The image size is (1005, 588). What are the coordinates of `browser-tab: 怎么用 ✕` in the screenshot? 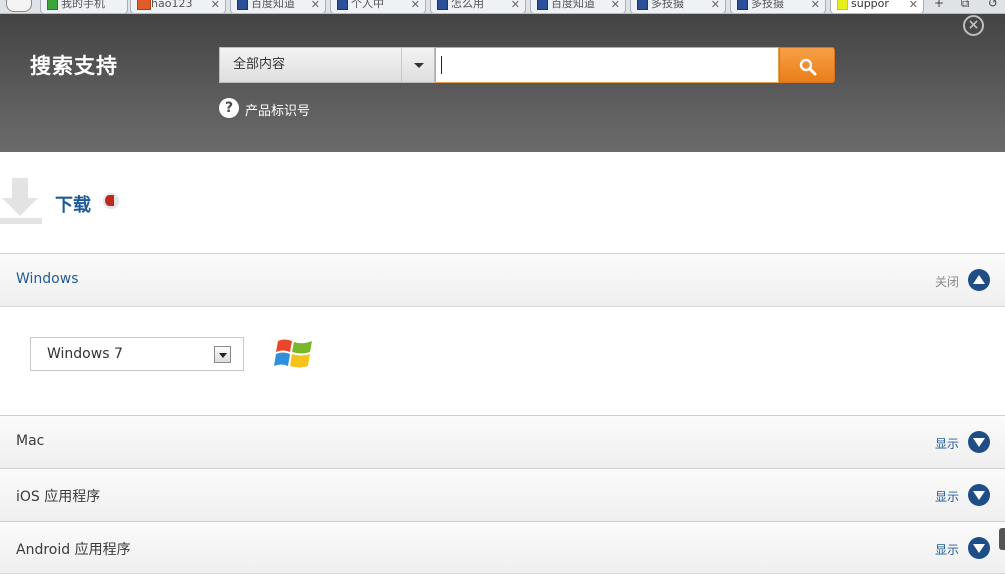 It's located at (478, 6).